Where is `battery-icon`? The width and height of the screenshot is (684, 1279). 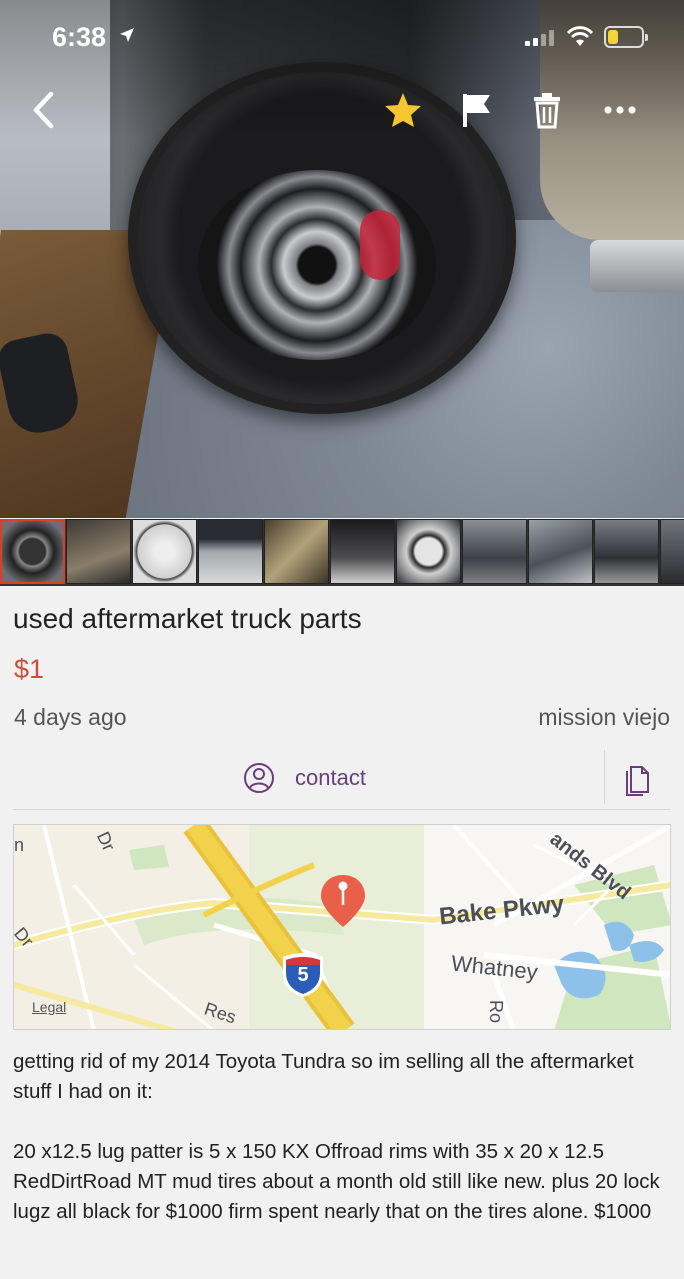
battery-icon is located at coordinates (626, 37).